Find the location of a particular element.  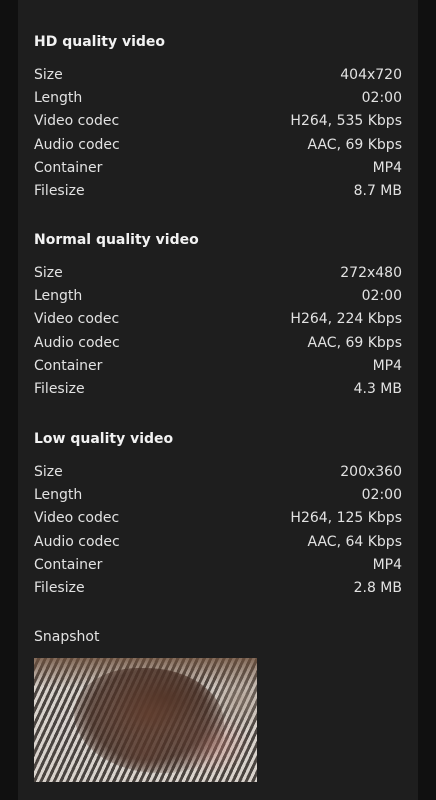

row-value: 4.3 MB is located at coordinates (377, 388).